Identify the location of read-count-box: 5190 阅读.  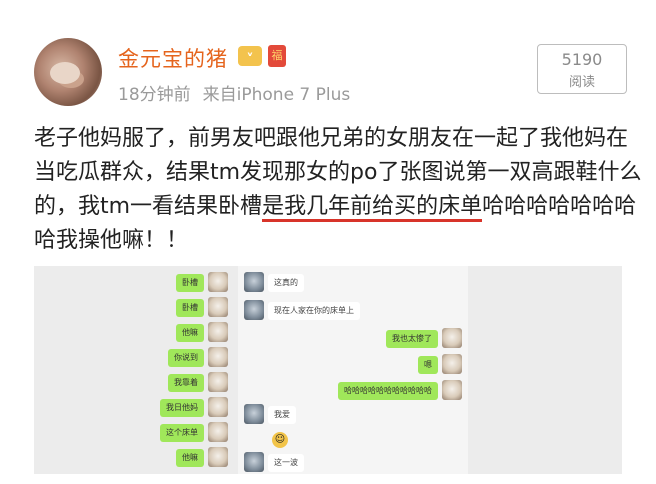
(582, 69).